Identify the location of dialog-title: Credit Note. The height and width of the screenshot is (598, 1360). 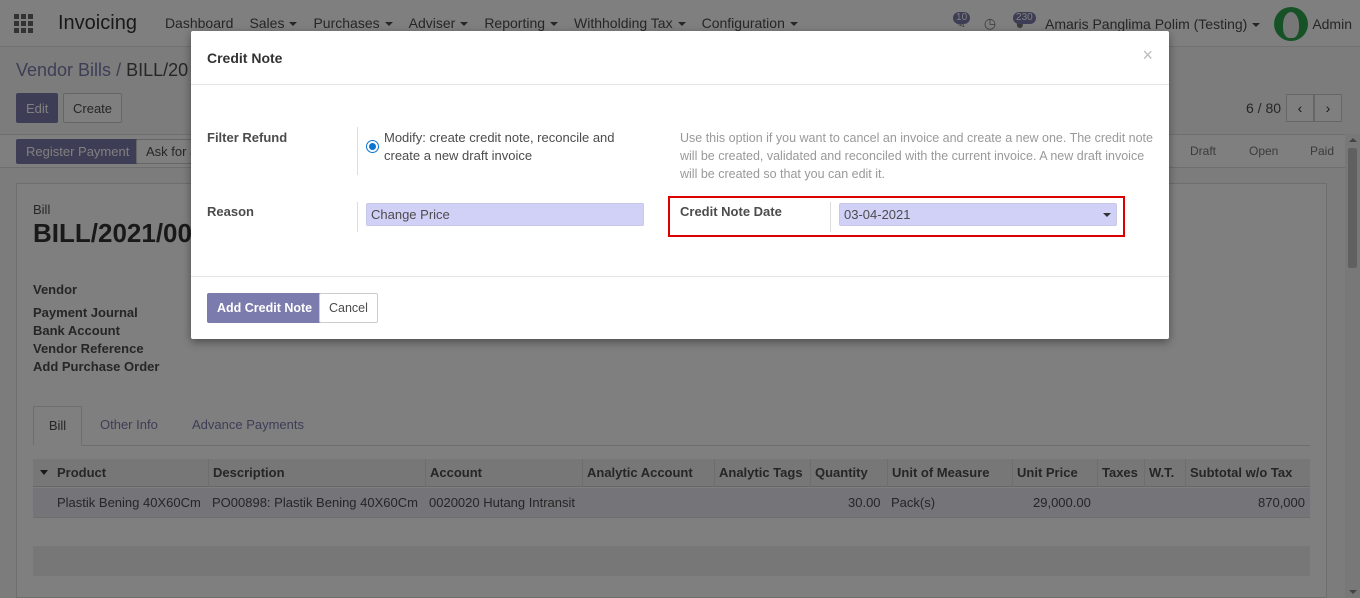
(245, 58).